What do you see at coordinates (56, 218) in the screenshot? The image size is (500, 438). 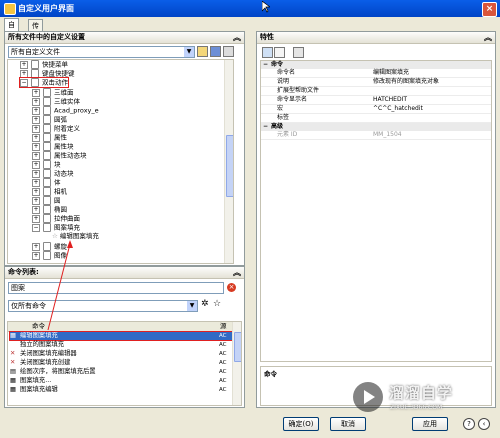 I see `tree-item-extruded-surface: + 拉伸曲面` at bounding box center [56, 218].